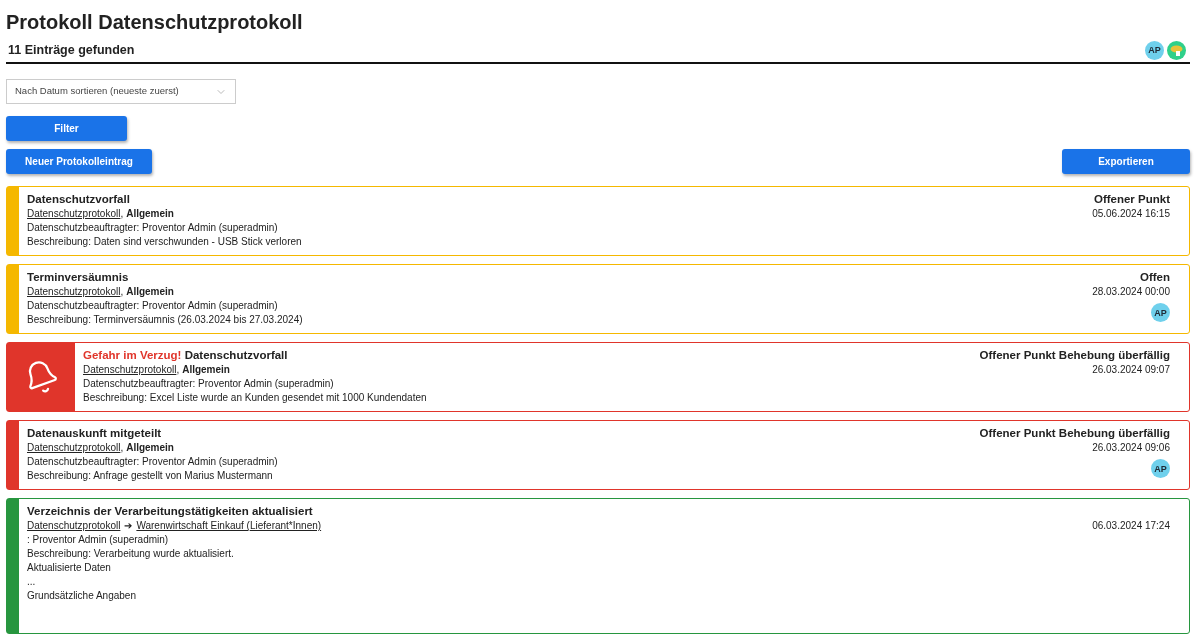  Describe the element at coordinates (150, 476) in the screenshot. I see `entry-detail: Beschreibung: Anfrage gestellt von Marius Mustermann` at that location.